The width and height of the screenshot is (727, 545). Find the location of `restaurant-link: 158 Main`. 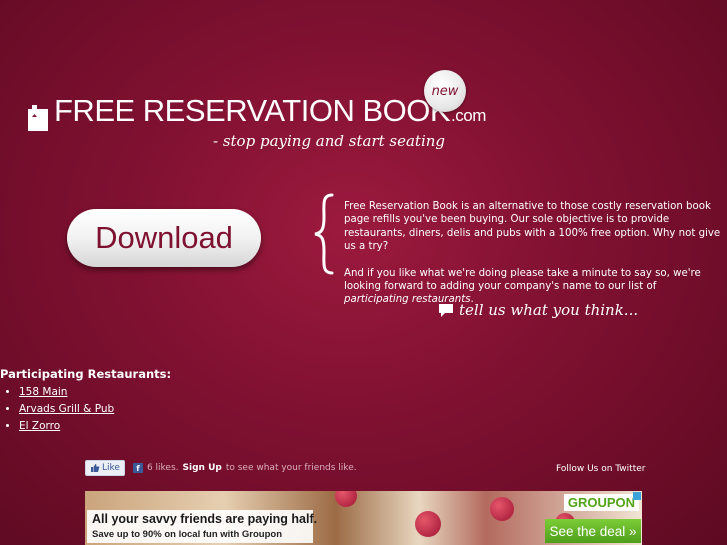

restaurant-link: 158 Main is located at coordinates (43, 392).